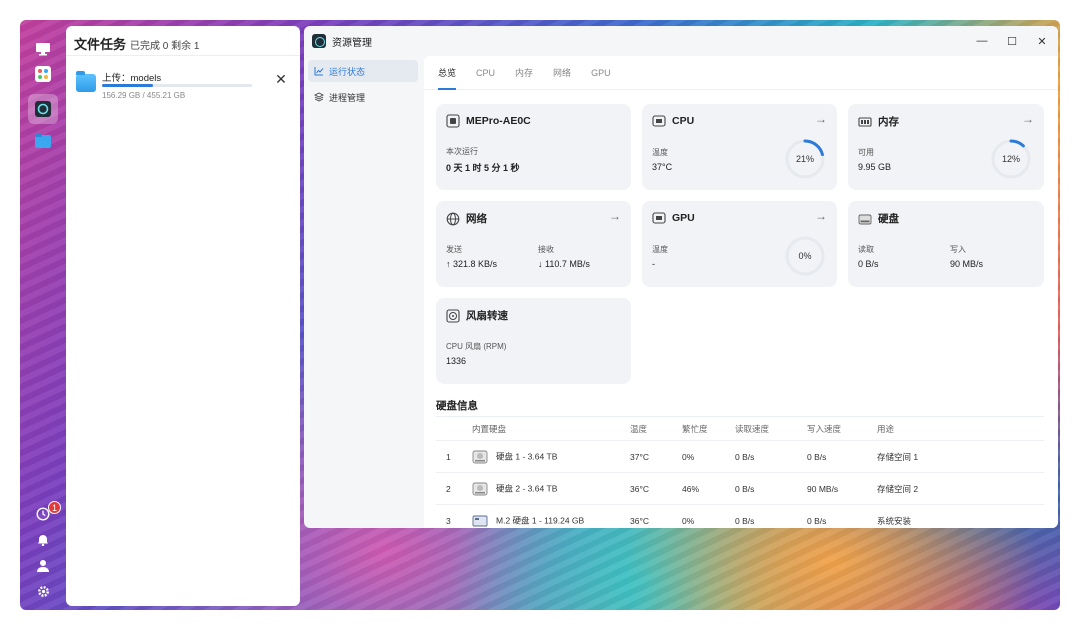 This screenshot has width=1080, height=631. I want to click on disk-name: 硬盘 1 - 3.64 TB, so click(527, 455).